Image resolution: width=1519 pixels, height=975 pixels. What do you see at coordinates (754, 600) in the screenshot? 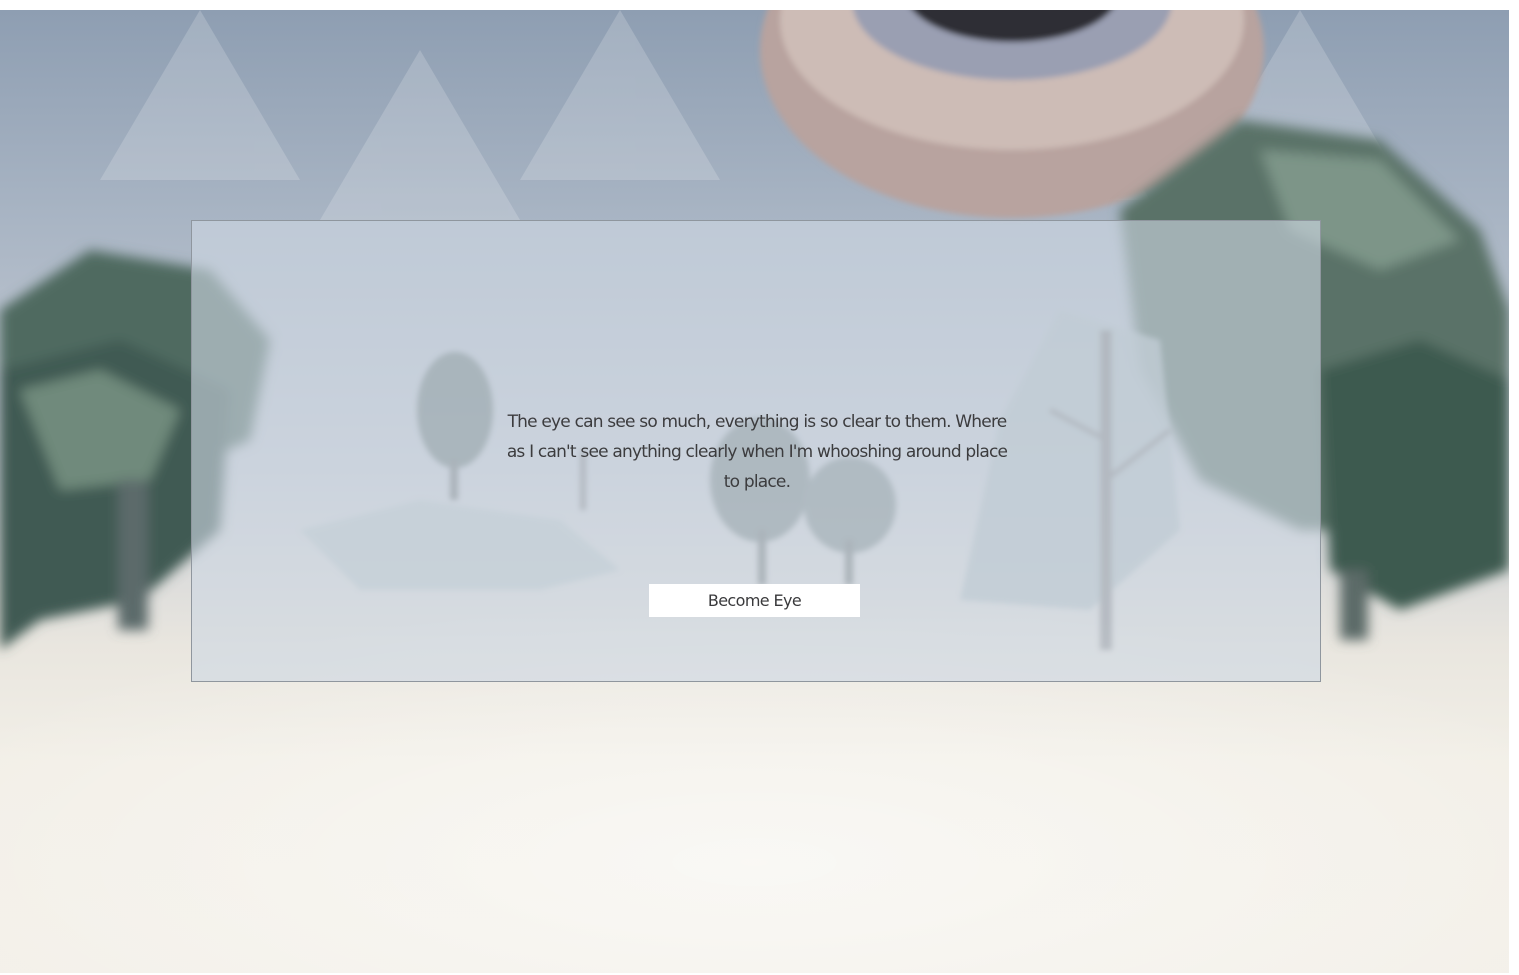
I see `become-eye-button: Become Eye` at bounding box center [754, 600].